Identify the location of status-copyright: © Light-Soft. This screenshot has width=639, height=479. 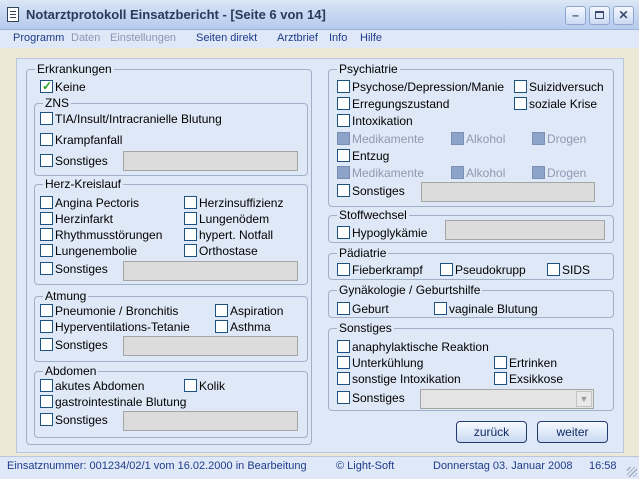
(365, 466).